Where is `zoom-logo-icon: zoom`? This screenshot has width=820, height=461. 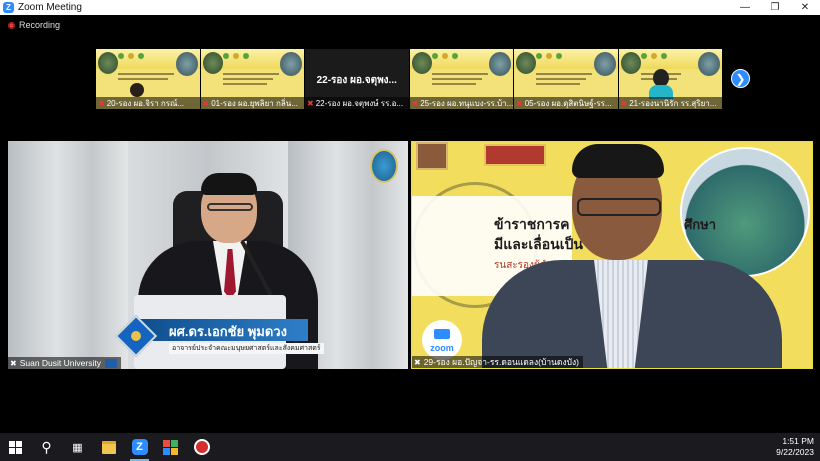
zoom-logo-icon: zoom is located at coordinates (442, 340).